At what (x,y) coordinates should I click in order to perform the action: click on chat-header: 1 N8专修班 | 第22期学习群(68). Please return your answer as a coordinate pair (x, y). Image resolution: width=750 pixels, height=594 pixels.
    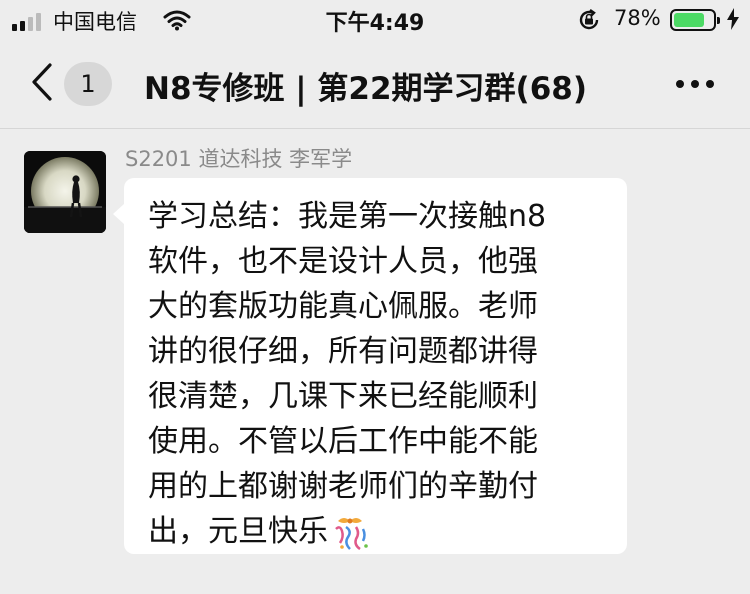
    Looking at the image, I should click on (375, 84).